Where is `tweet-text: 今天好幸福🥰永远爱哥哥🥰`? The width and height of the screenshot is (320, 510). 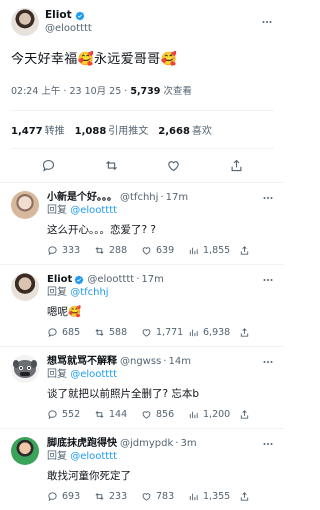 tweet-text: 今天好幸福🥰永远爱哥哥🥰 is located at coordinates (94, 59).